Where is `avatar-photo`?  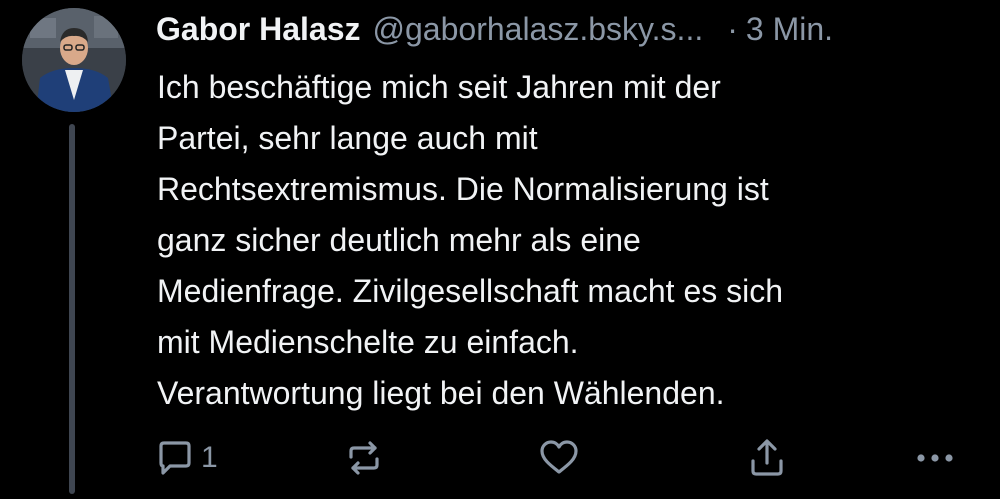
avatar-photo is located at coordinates (74, 60).